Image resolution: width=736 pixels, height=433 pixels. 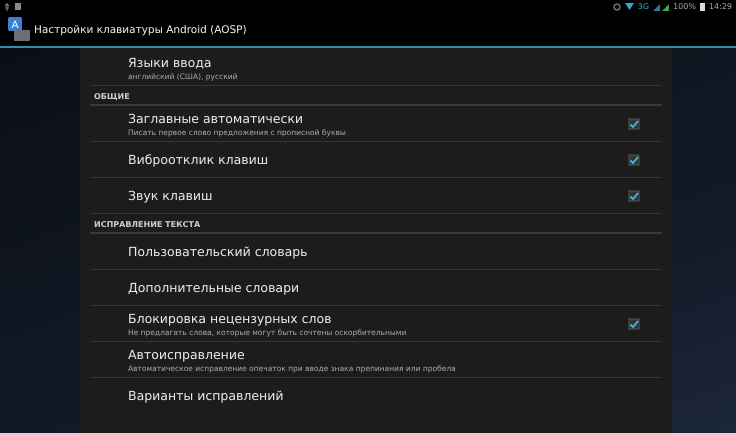 What do you see at coordinates (376, 288) in the screenshot?
I see `settings-item: Дополнительные словари` at bounding box center [376, 288].